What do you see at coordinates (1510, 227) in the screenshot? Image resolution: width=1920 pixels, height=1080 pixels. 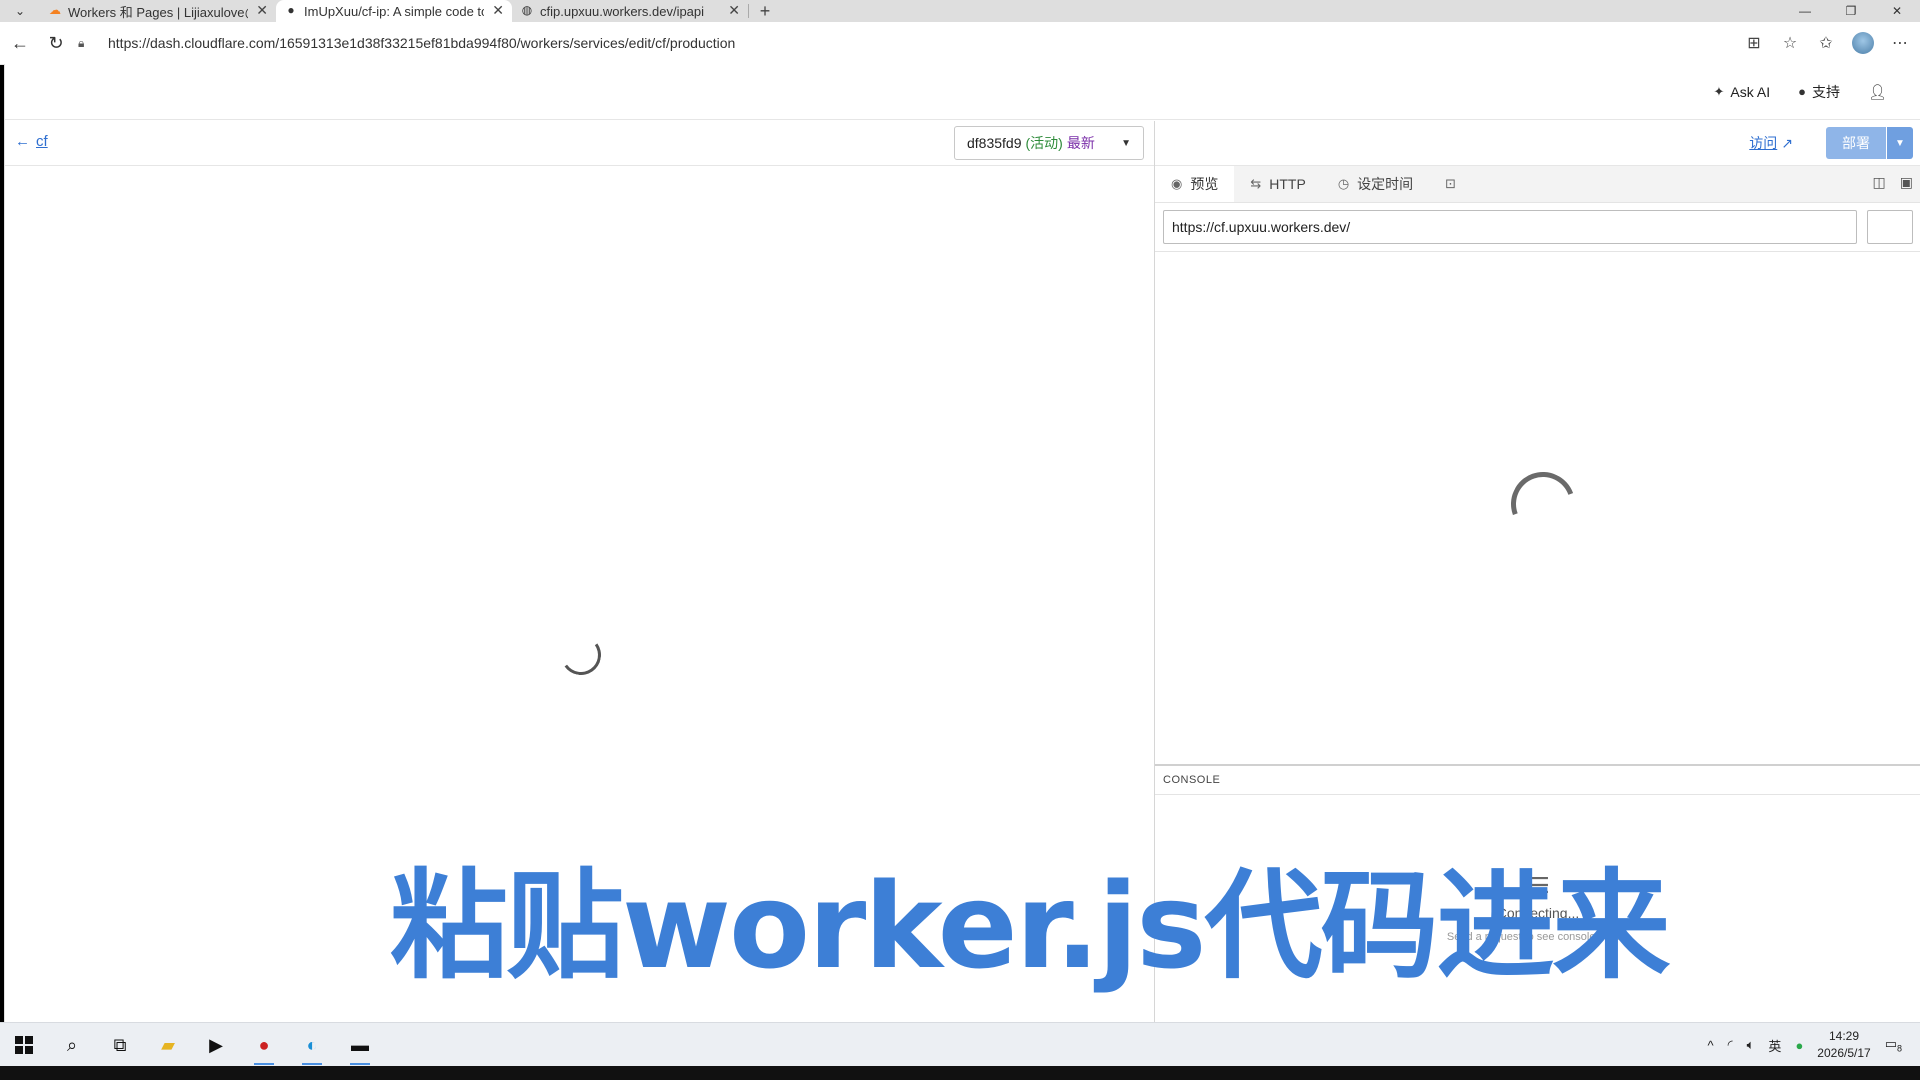 I see `preview-url-input` at bounding box center [1510, 227].